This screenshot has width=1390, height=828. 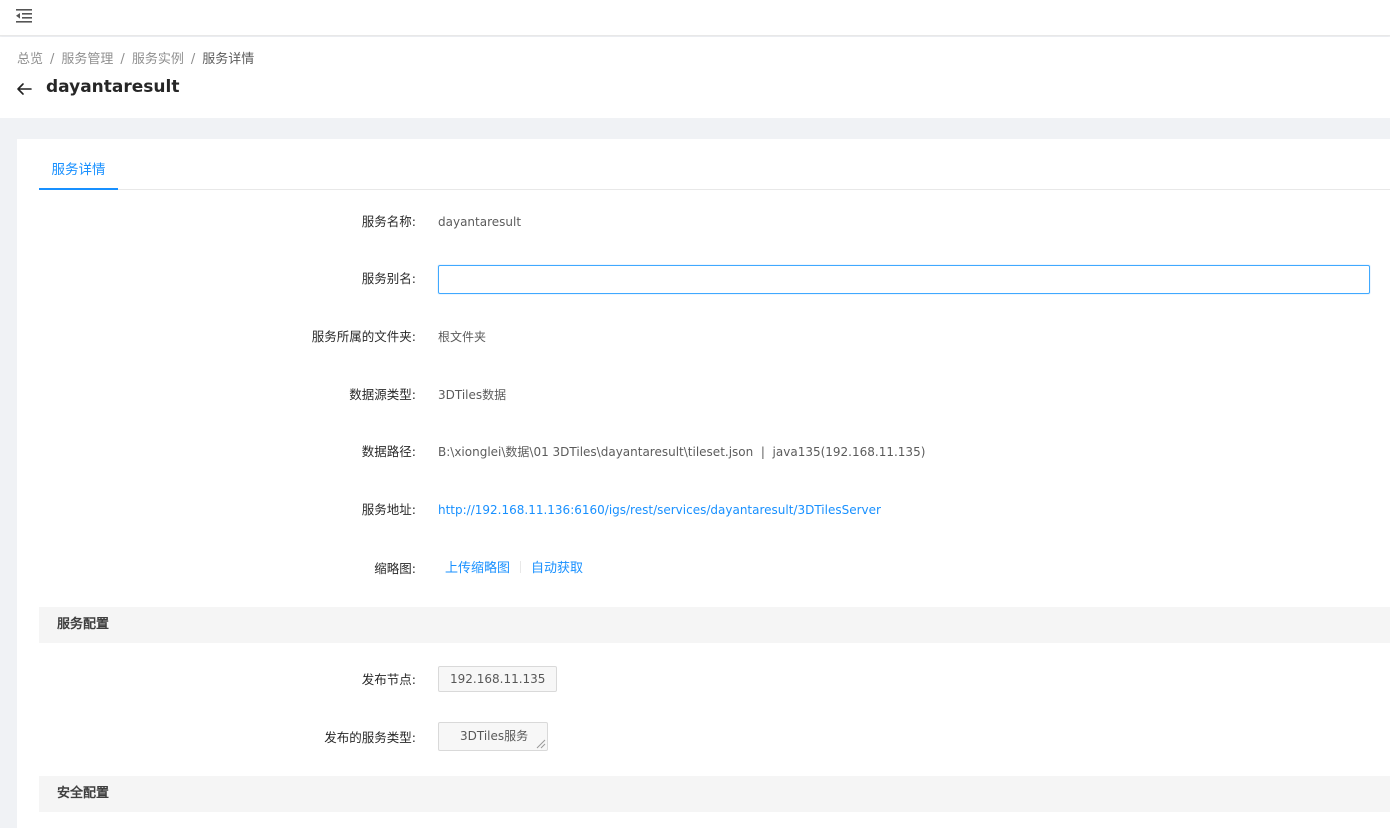 I want to click on publish-node-label: 发布节点:, so click(x=388, y=679).